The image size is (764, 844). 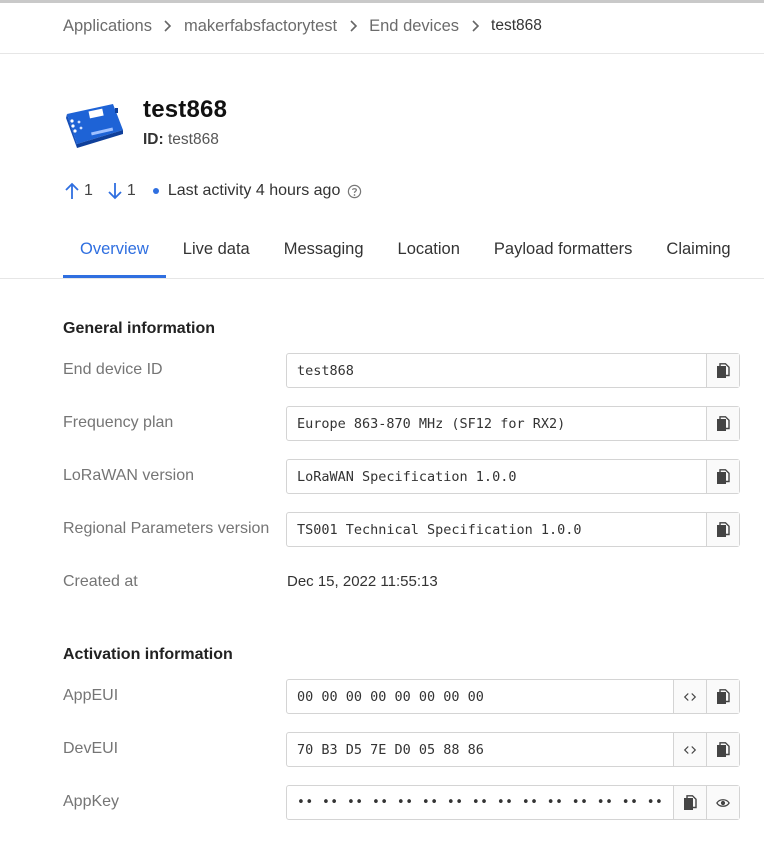 I want to click on end-device-id-field: test868, so click(x=513, y=370).